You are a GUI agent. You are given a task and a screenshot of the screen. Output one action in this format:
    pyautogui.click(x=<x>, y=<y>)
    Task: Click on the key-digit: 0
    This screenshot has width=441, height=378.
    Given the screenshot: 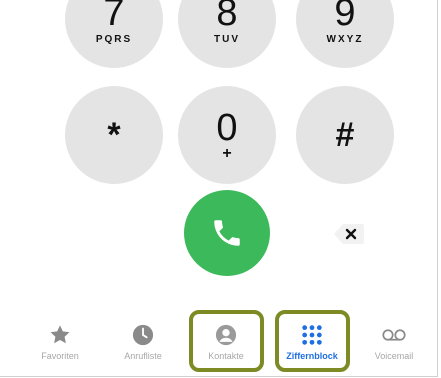 What is the action you would take?
    pyautogui.click(x=227, y=128)
    